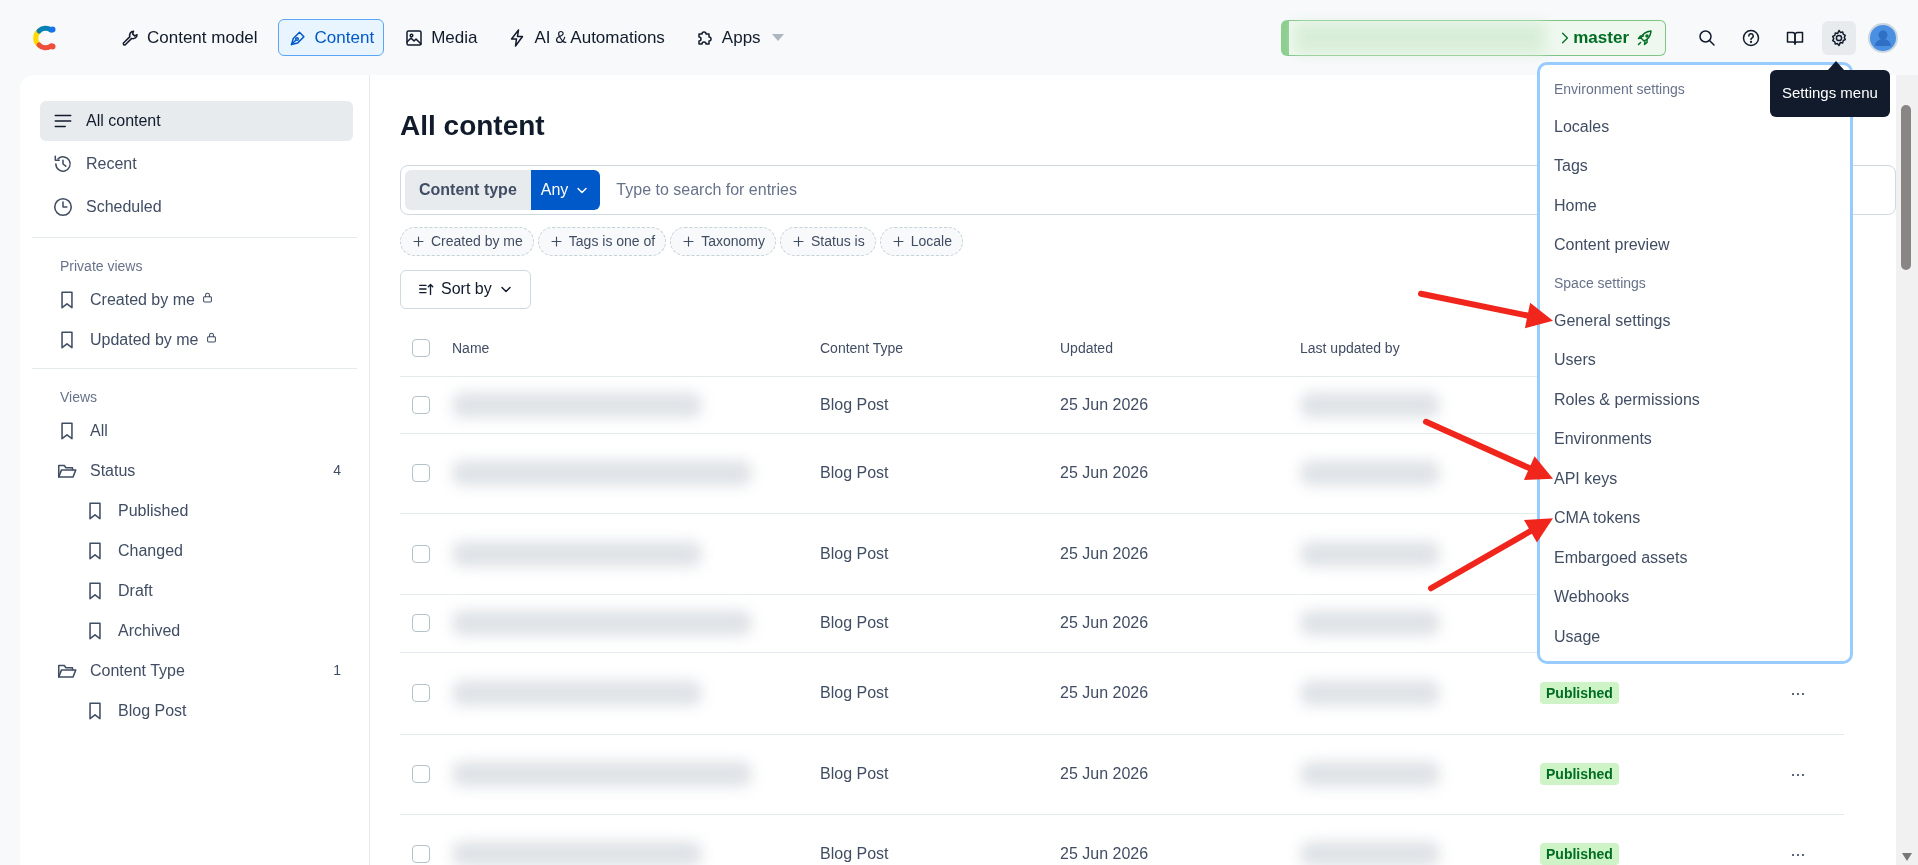  I want to click on filter-chip: Created by me, so click(467, 241).